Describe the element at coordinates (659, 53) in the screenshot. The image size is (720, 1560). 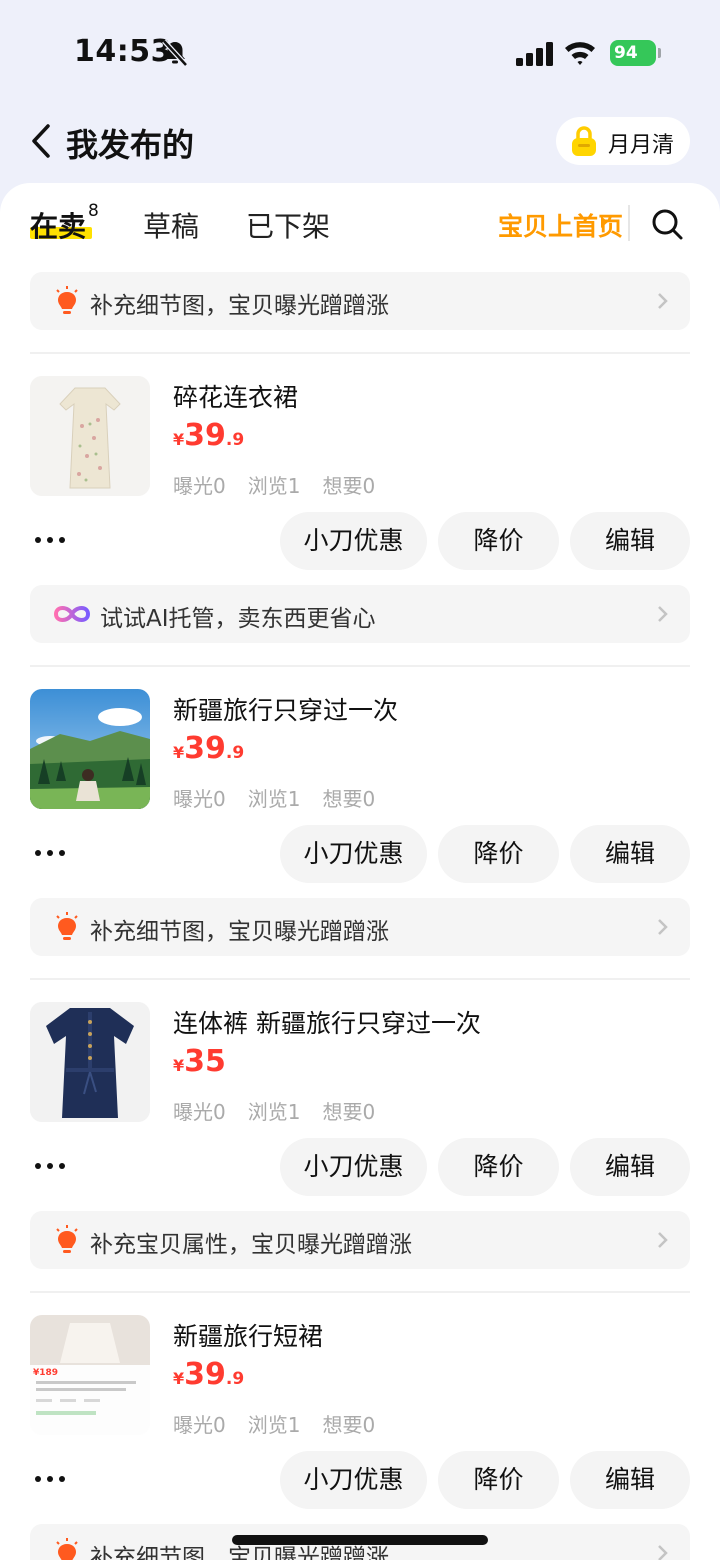
I see `battery-cap` at that location.